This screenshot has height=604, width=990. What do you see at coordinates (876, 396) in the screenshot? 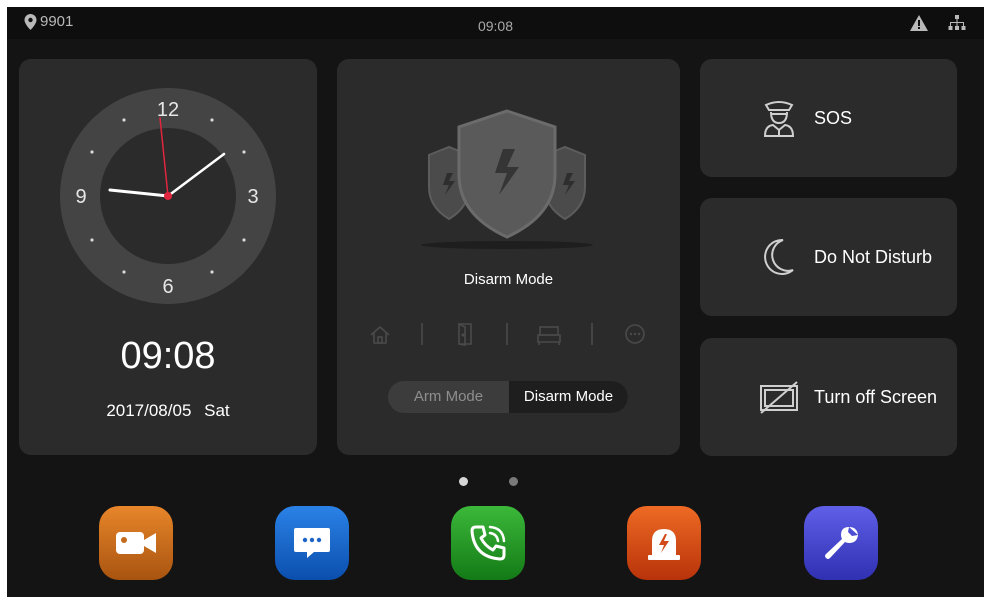
I see `turn-off-screen-label: Turn off Screen` at bounding box center [876, 396].